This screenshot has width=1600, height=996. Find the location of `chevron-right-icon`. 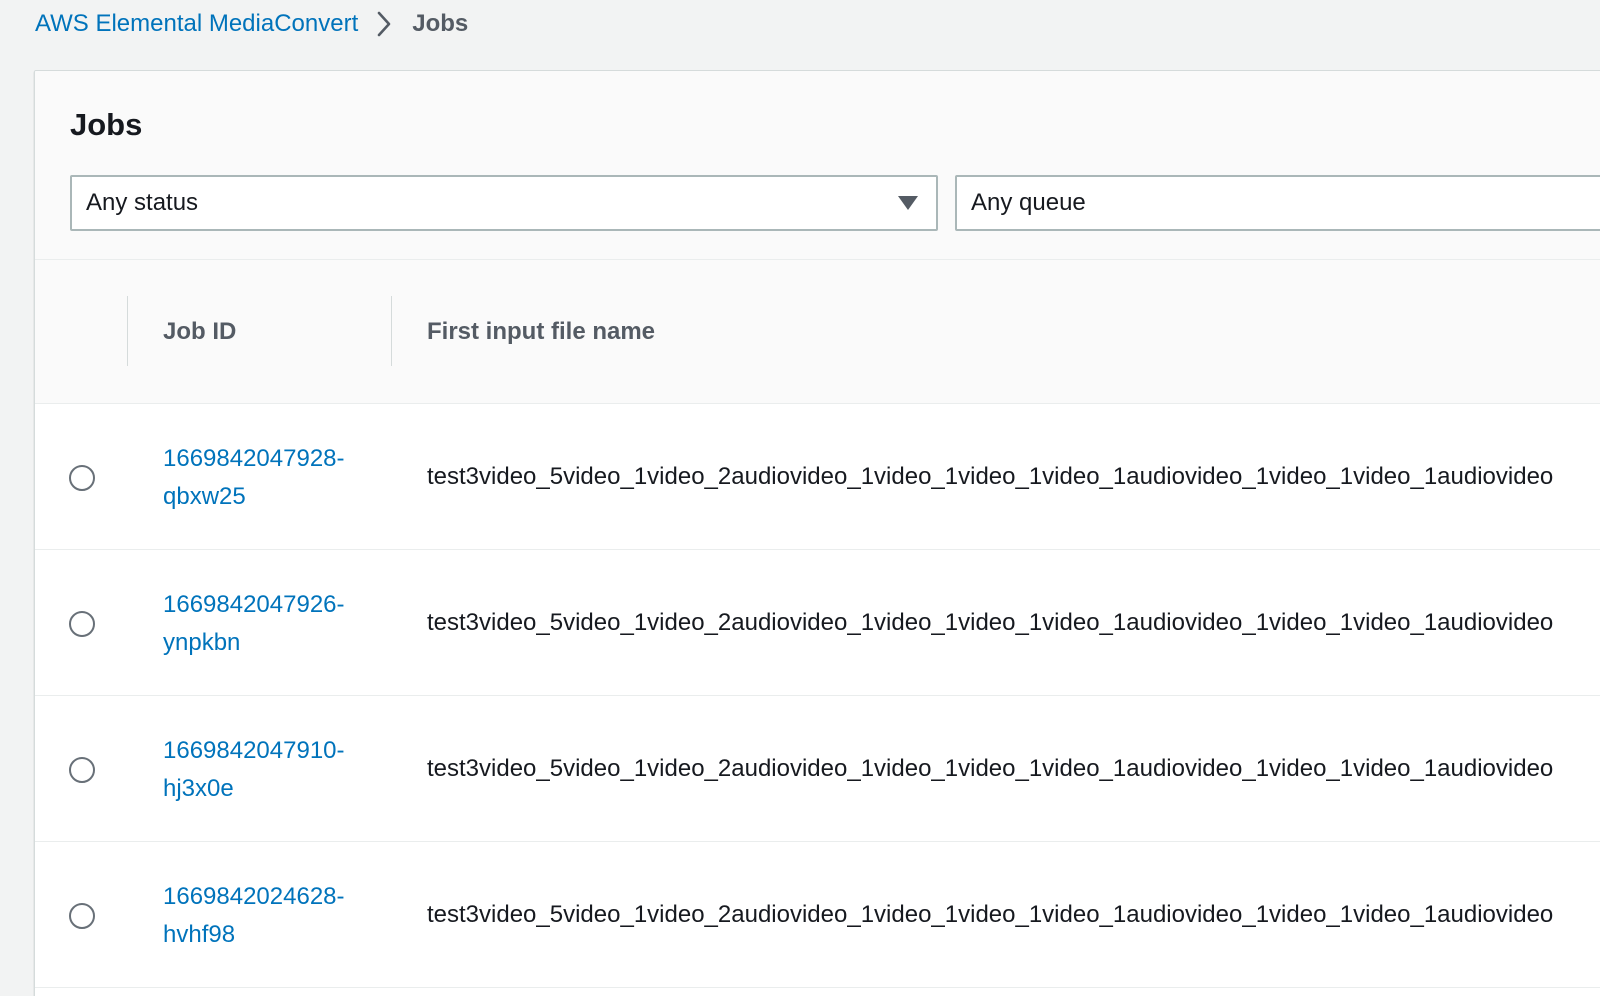

chevron-right-icon is located at coordinates (384, 24).